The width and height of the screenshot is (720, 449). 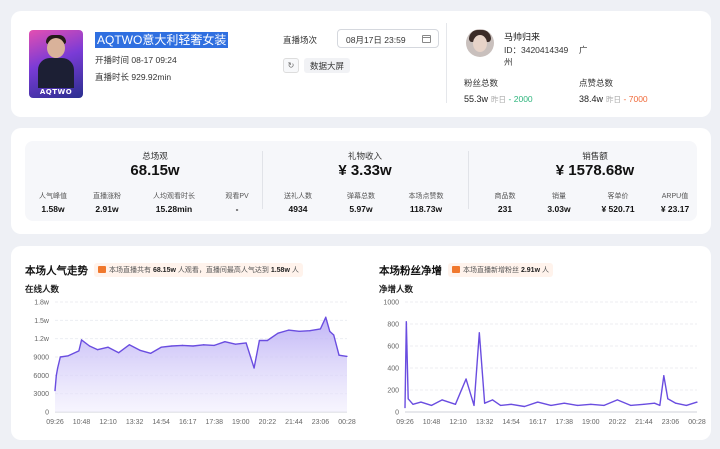 What do you see at coordinates (481, 83) in the screenshot?
I see `fans-total-label: 粉丝总数` at bounding box center [481, 83].